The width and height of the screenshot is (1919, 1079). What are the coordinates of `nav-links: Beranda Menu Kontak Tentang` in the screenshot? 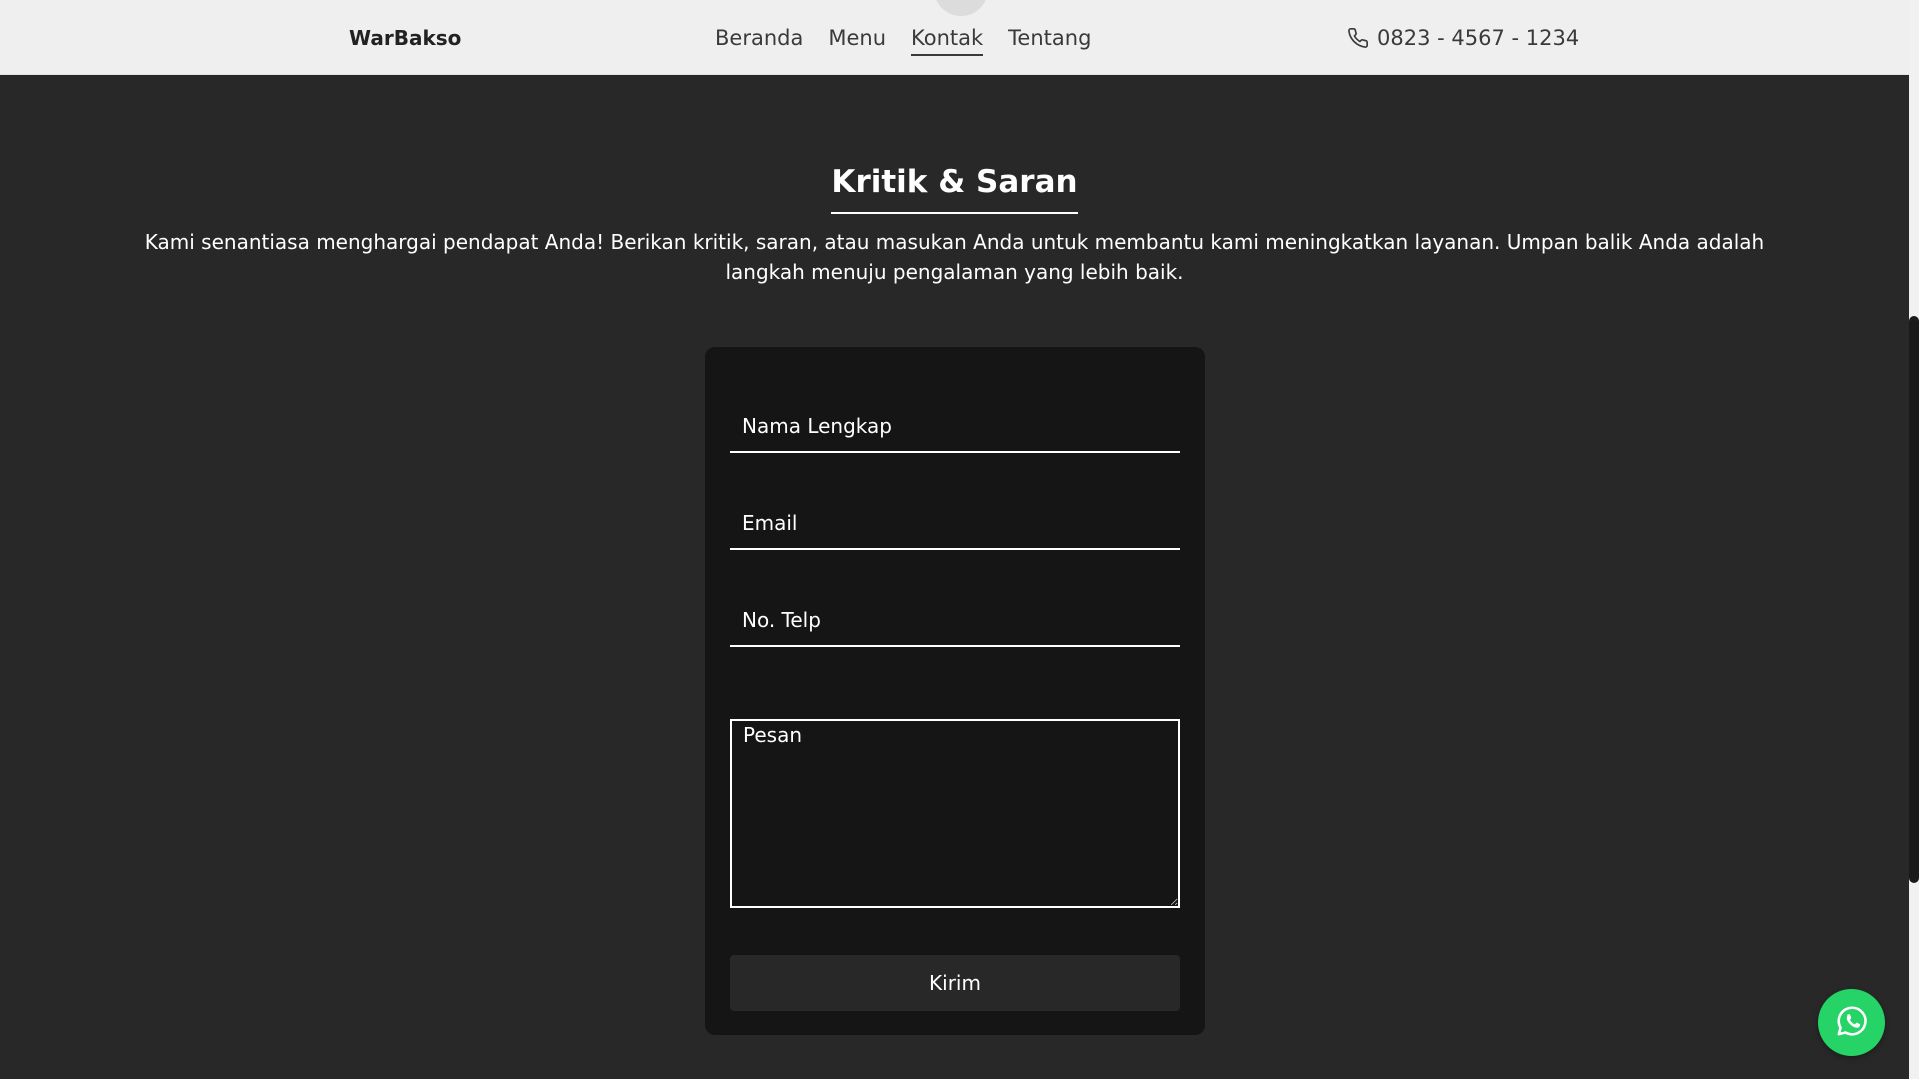 It's located at (903, 40).